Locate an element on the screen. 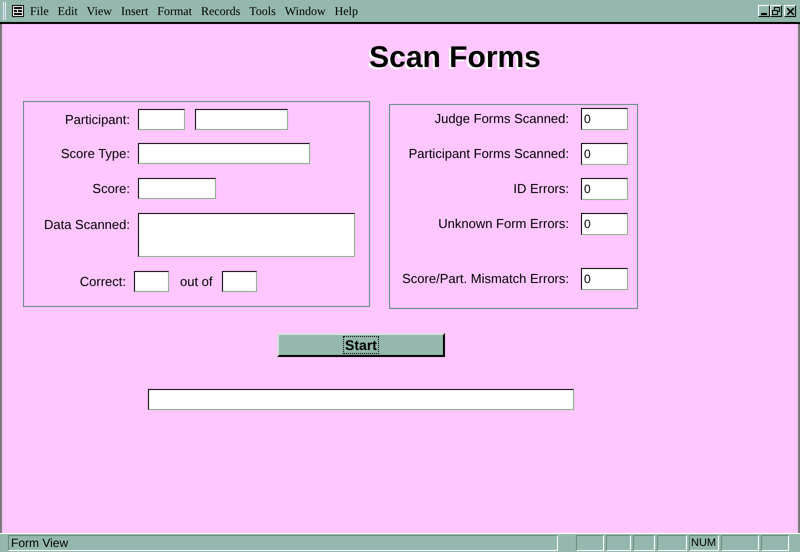  menu-item: Edit is located at coordinates (68, 11).